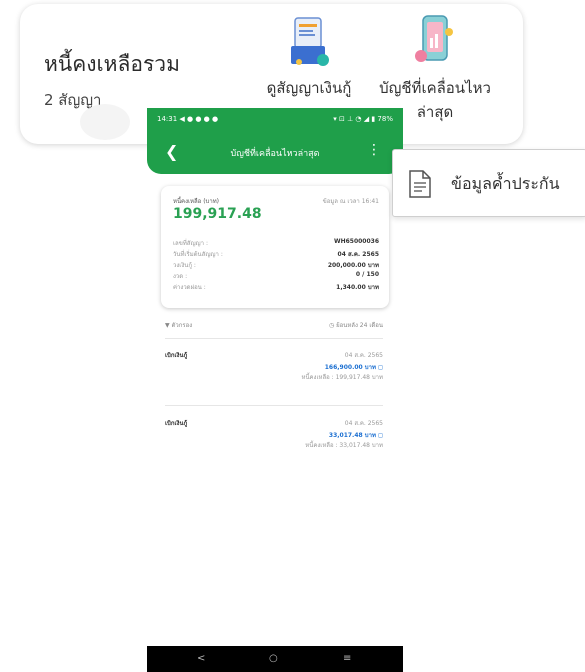 Image resolution: width=585 pixels, height=672 pixels. What do you see at coordinates (435, 88) in the screenshot?
I see `recent-transactions-label: บัญชีที่เคลื่อนไหว` at bounding box center [435, 88].